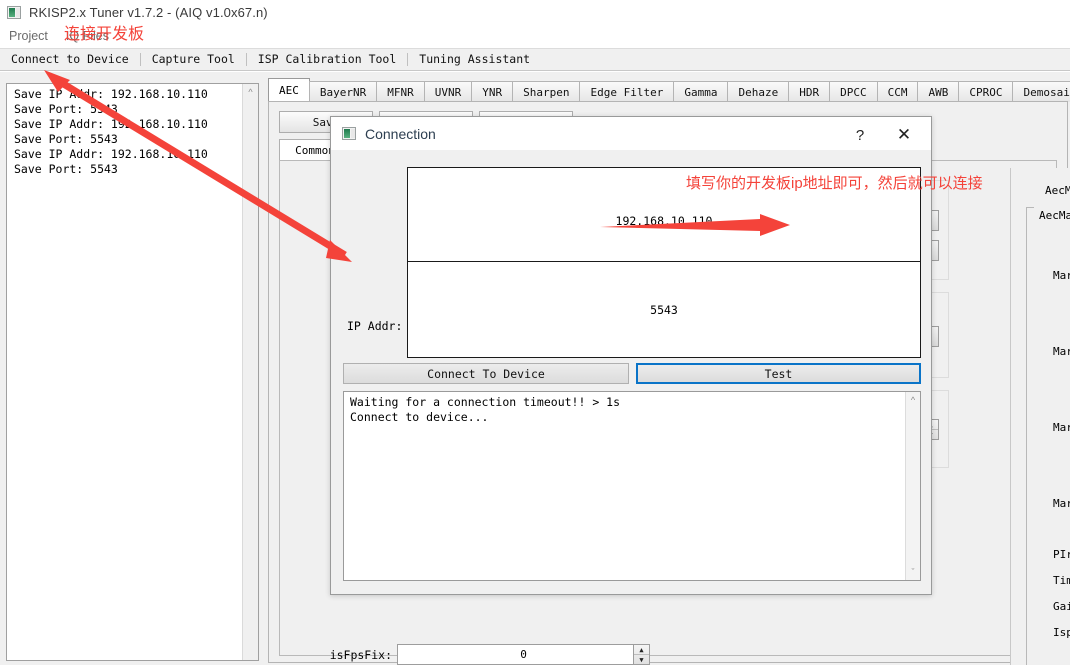 Image resolution: width=1070 pixels, height=665 pixels. What do you see at coordinates (1061, 275) in the screenshot?
I see `tree-item-mar-1: Mar` at bounding box center [1061, 275].